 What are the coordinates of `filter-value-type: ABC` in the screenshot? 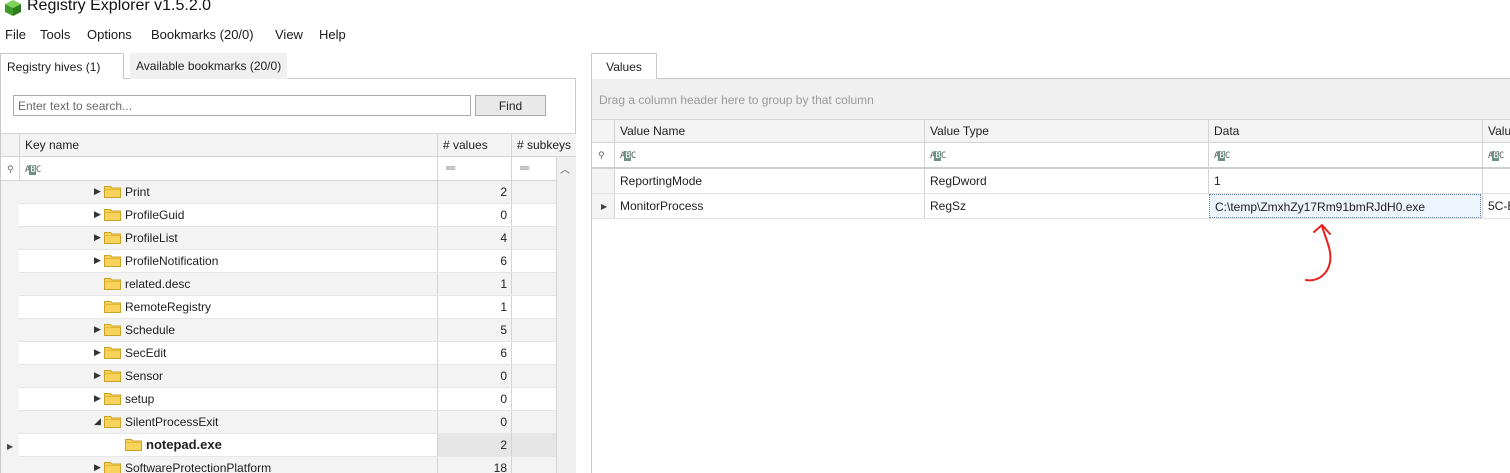 It's located at (1066, 155).